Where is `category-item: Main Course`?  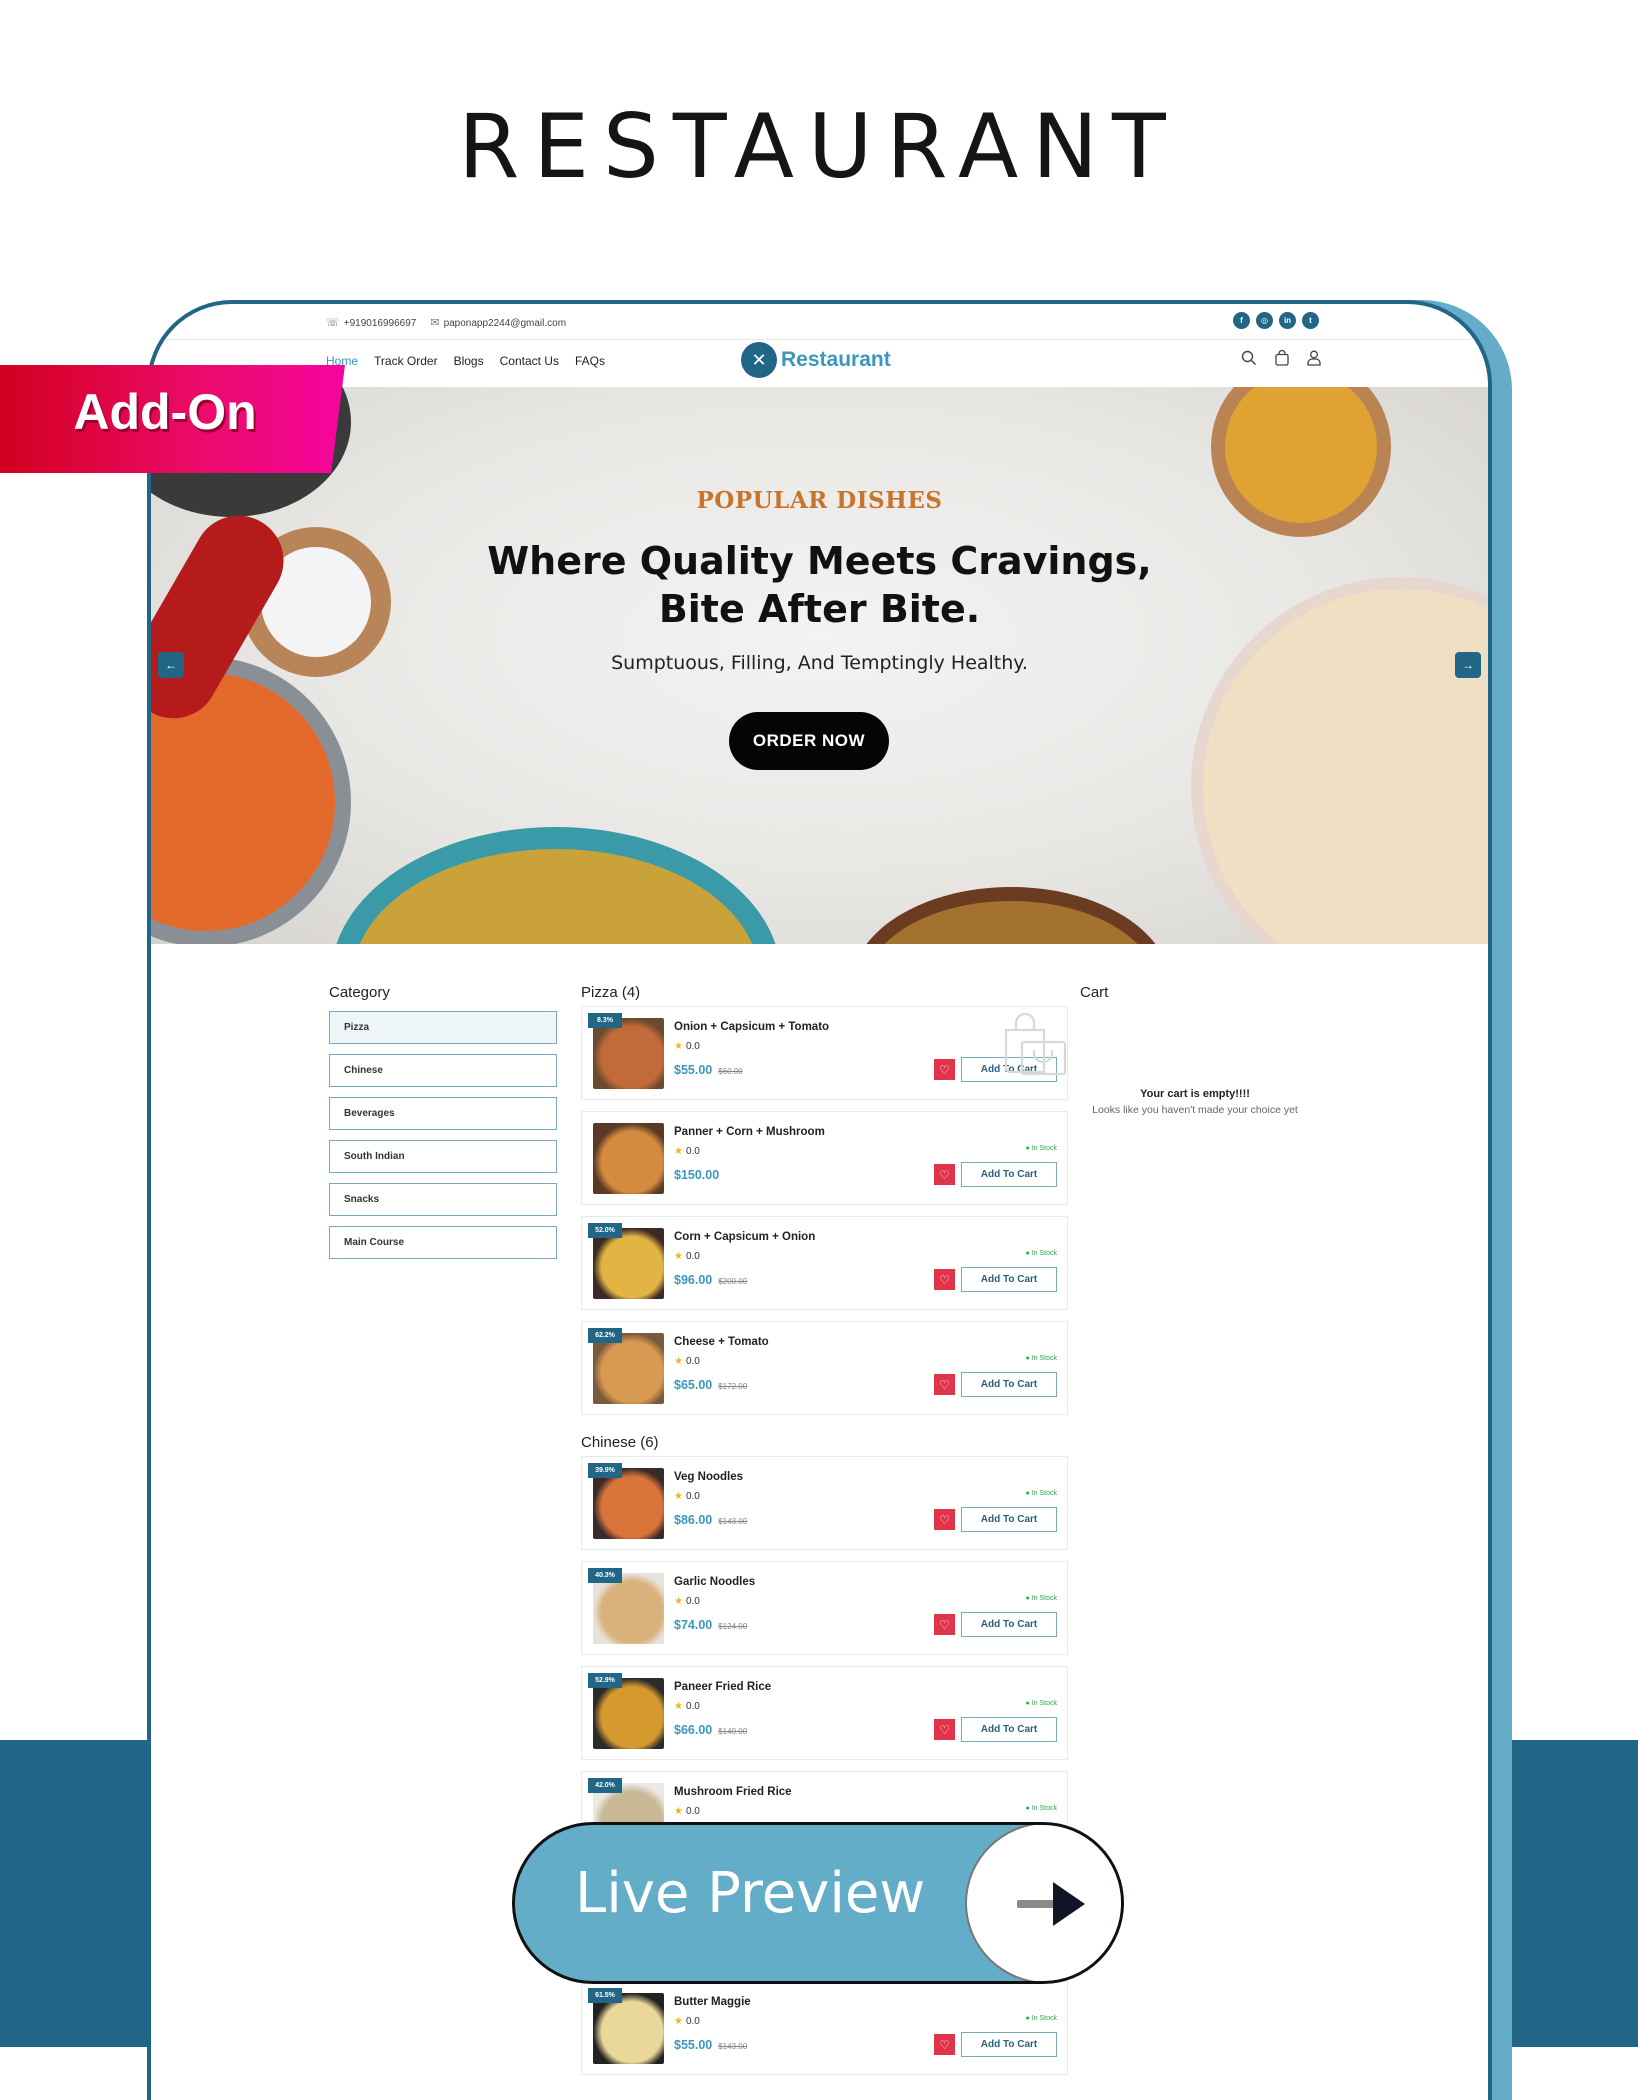 category-item: Main Course is located at coordinates (443, 1242).